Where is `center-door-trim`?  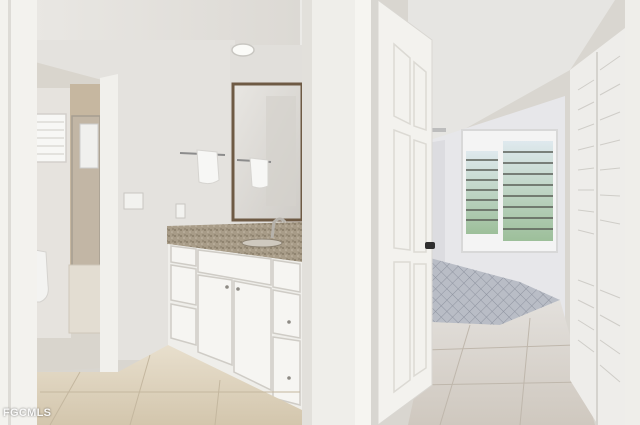 center-door-trim is located at coordinates (363, 212).